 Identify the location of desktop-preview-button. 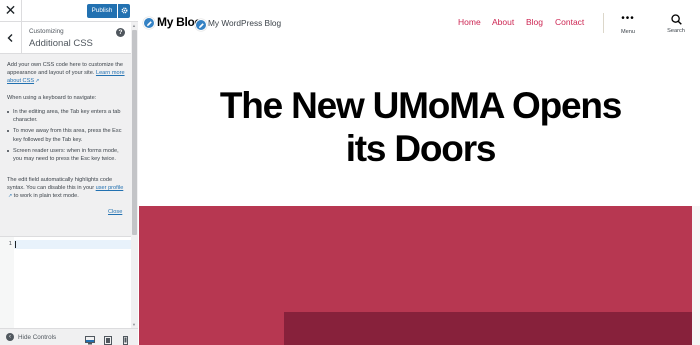
(90, 338).